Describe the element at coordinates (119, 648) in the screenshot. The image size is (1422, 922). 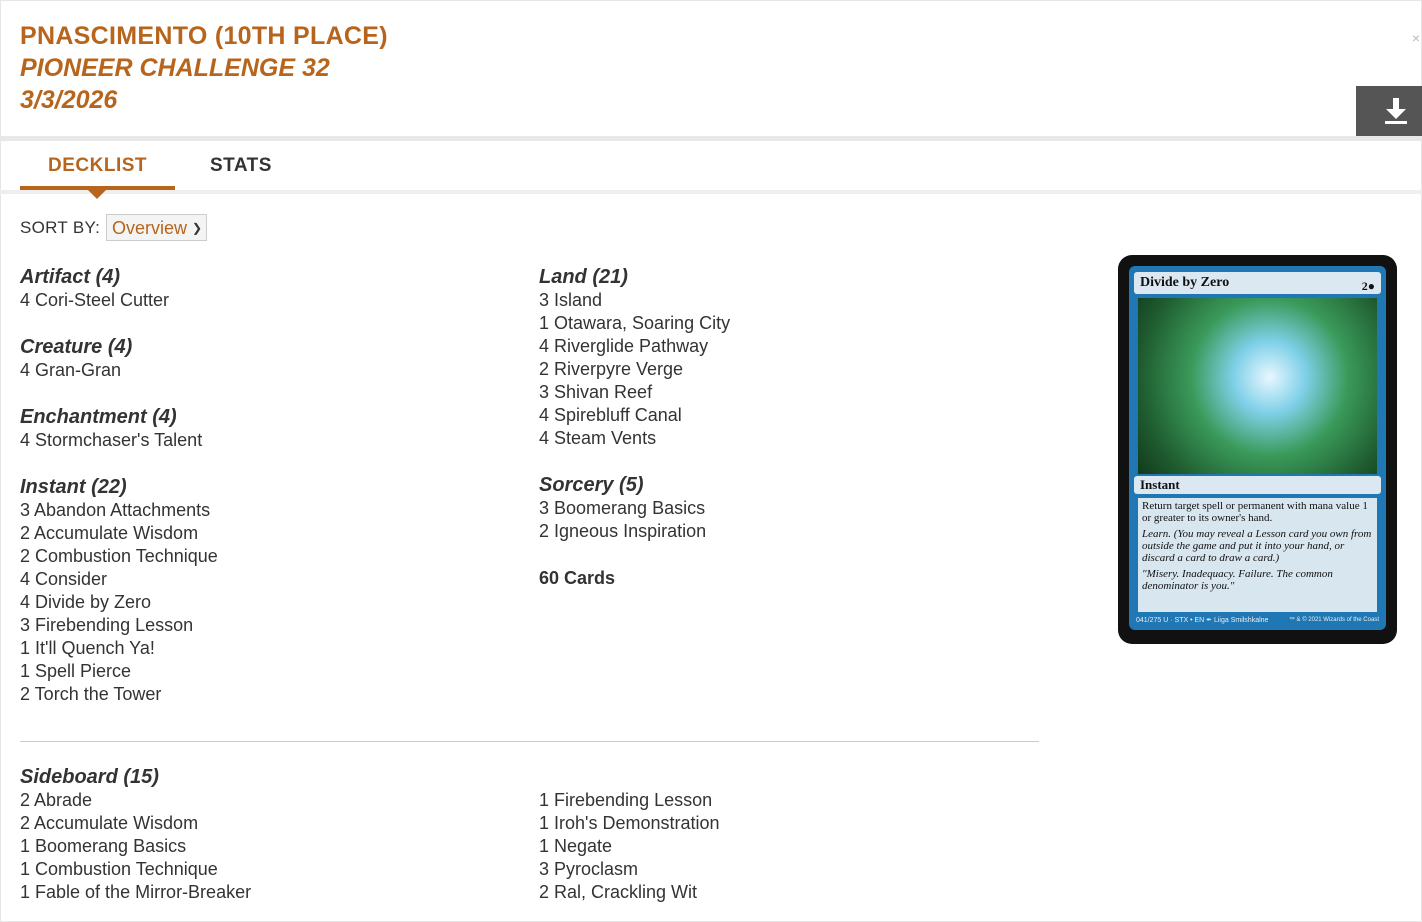
I see `card-line: 1 It'll Quench Ya!` at that location.